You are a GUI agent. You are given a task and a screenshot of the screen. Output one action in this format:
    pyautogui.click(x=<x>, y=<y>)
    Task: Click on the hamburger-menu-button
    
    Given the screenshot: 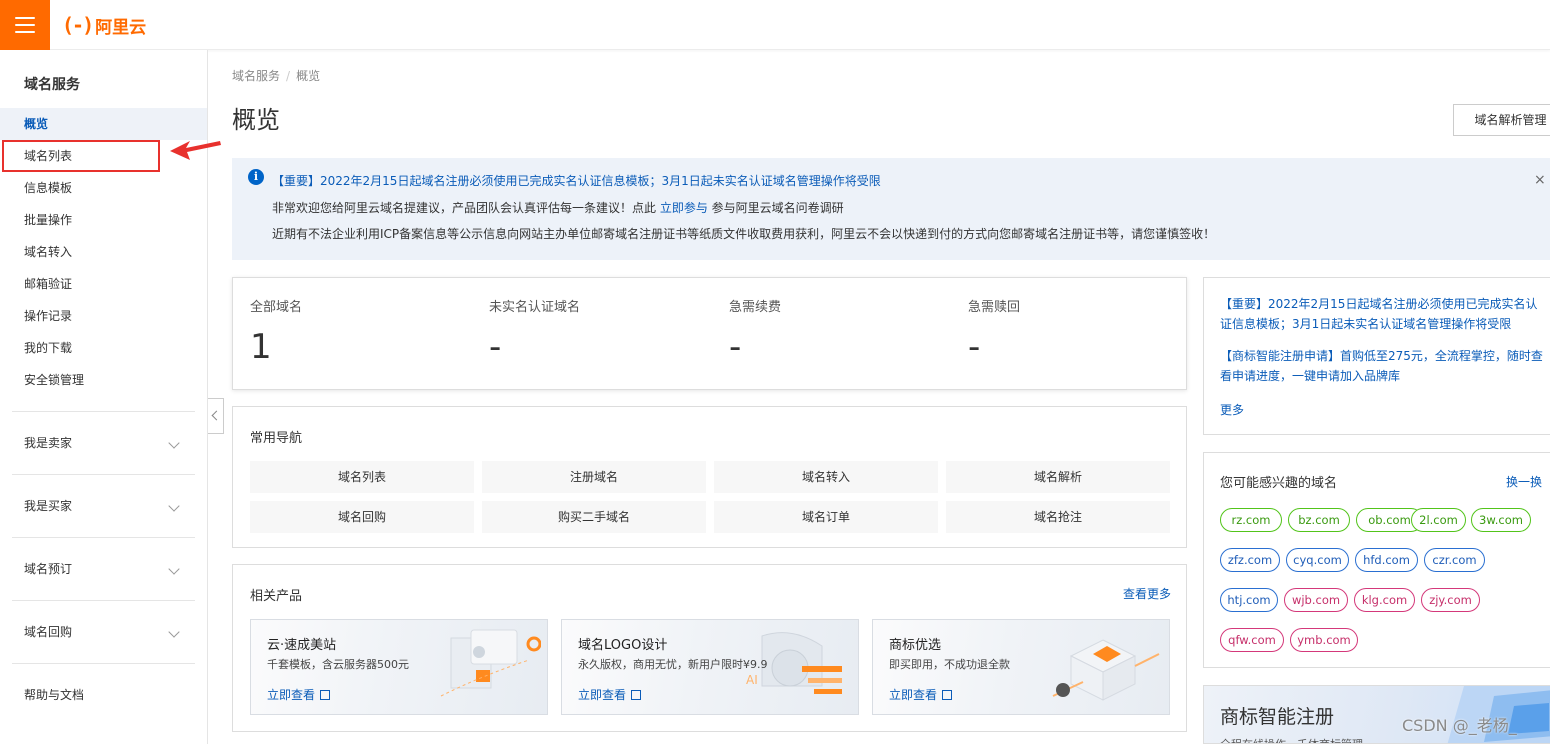 What is the action you would take?
    pyautogui.click(x=25, y=25)
    